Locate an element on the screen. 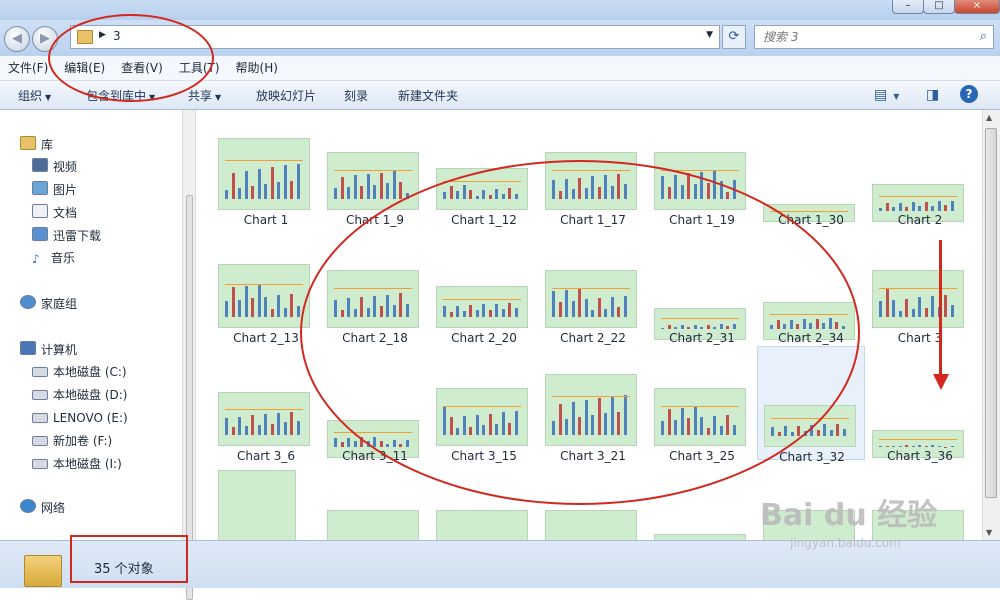 The width and height of the screenshot is (1000, 600). file-tile: Chart 3_36 is located at coordinates (920, 403).